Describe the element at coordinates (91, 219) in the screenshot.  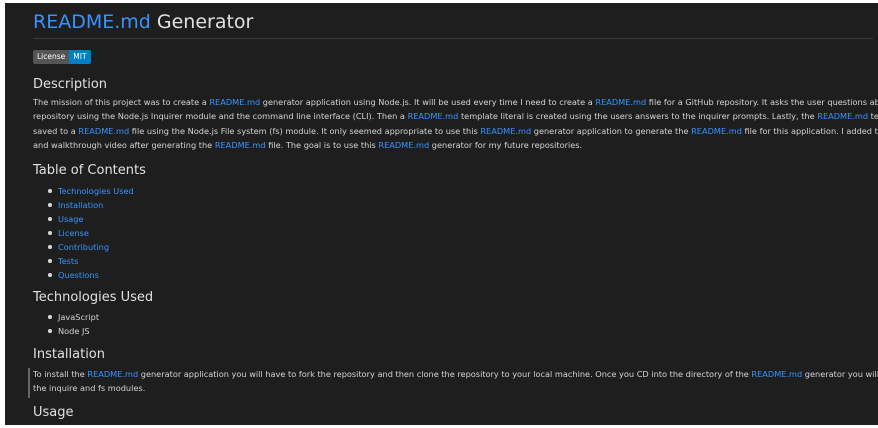
I see `toc-item: Usage` at that location.